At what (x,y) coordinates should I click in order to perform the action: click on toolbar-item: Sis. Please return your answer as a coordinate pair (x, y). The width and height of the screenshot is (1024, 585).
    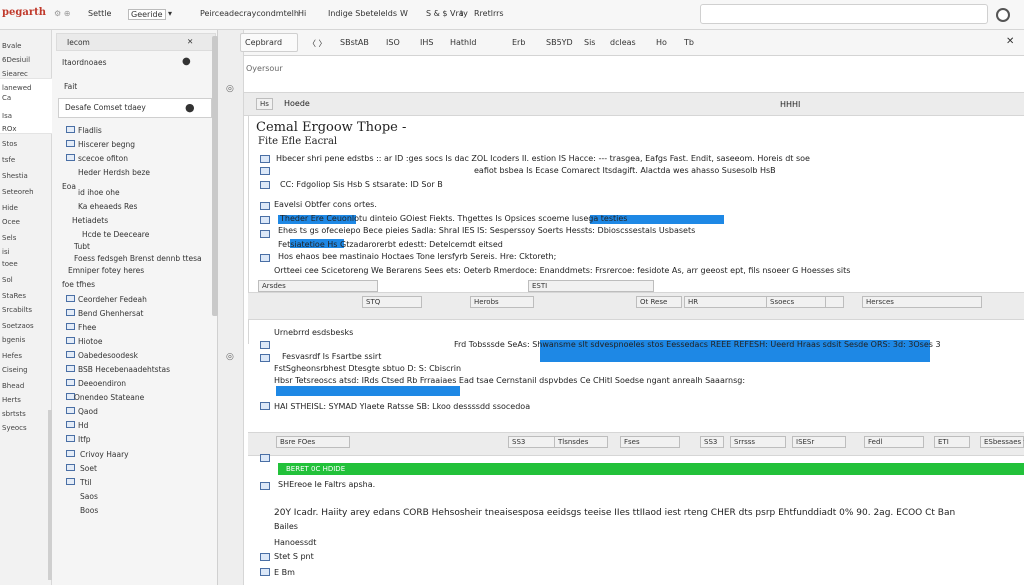
    Looking at the image, I should click on (589, 42).